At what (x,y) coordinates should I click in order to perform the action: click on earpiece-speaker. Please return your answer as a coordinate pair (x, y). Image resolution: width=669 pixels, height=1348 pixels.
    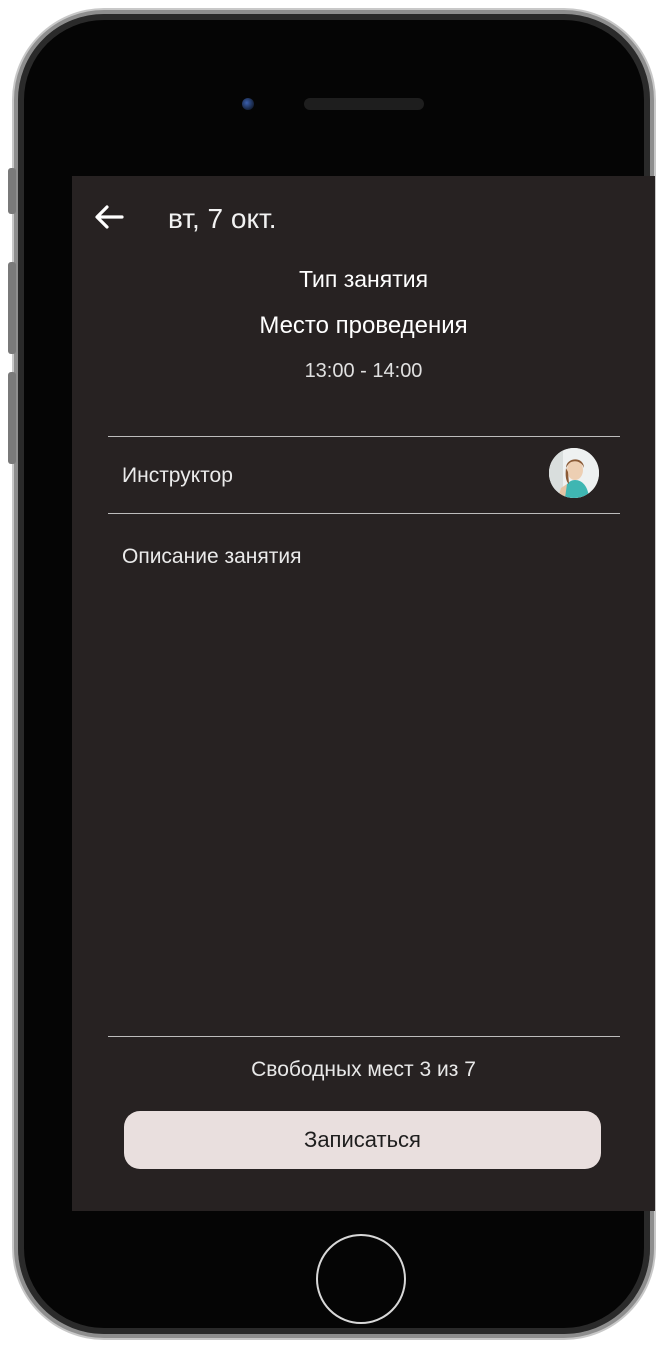
    Looking at the image, I should click on (364, 104).